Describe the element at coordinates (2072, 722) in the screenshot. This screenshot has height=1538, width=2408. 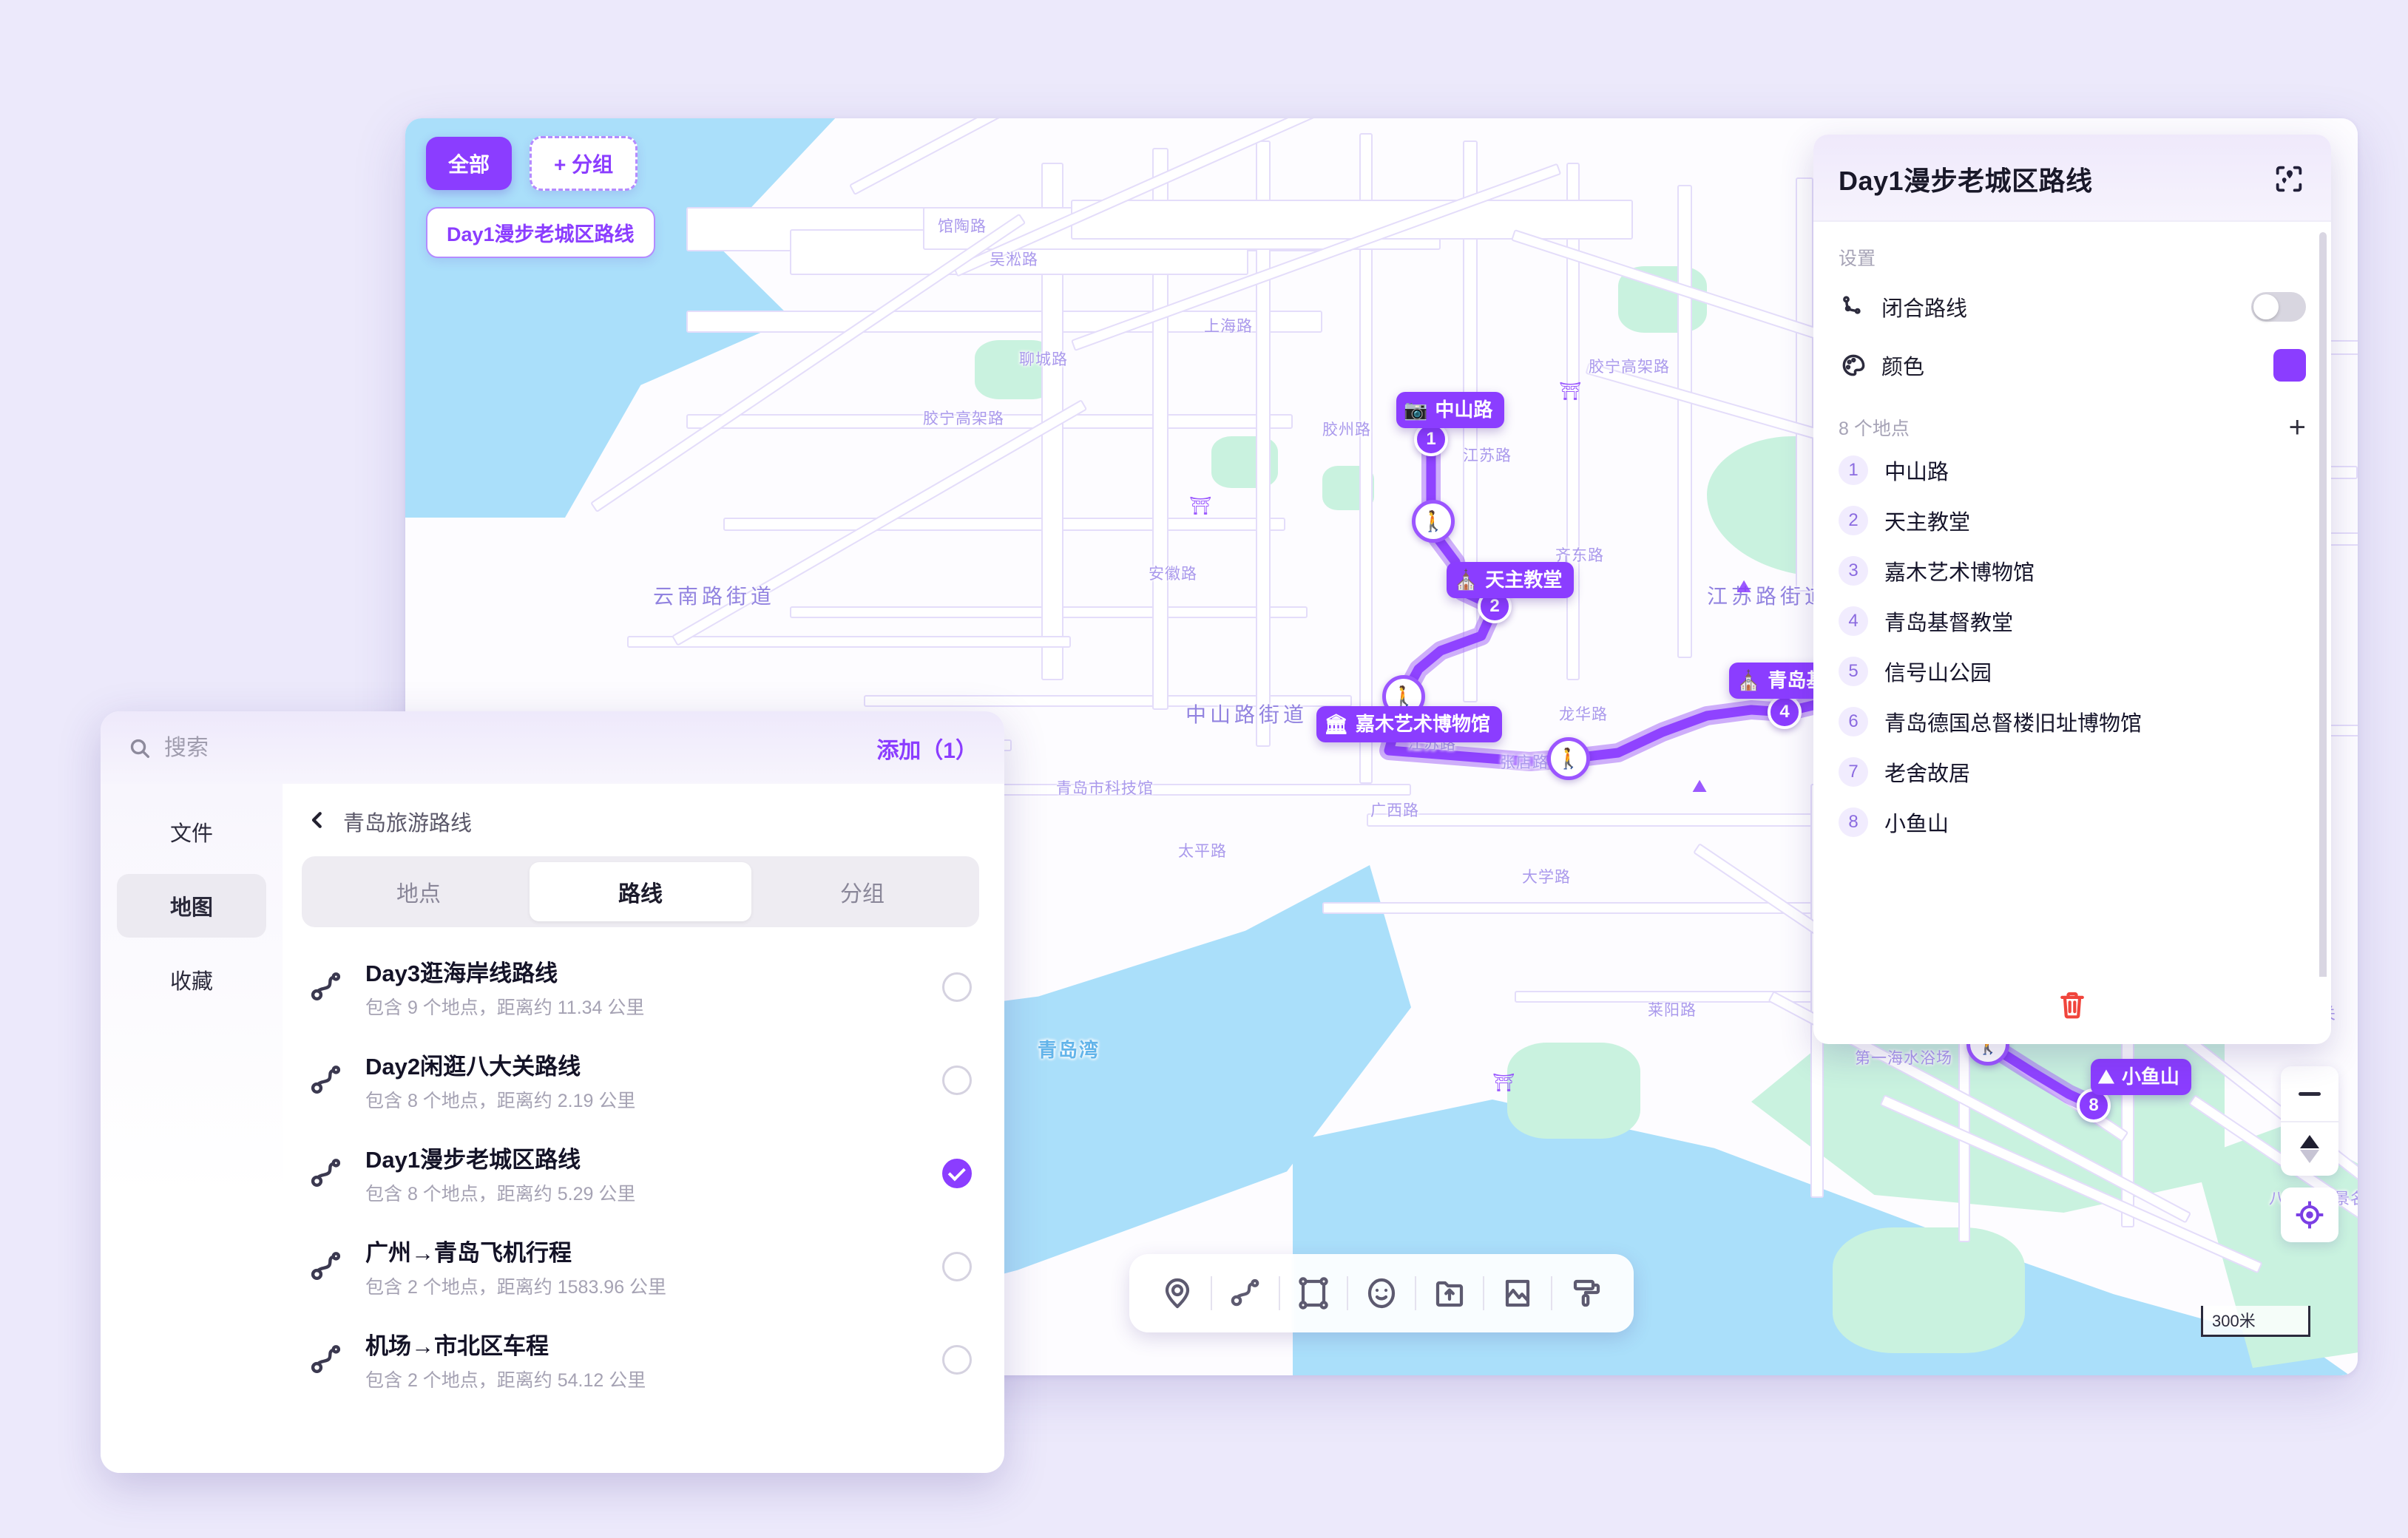
I see `place-list-item: 6 青岛德国总督楼旧址博物馆` at that location.